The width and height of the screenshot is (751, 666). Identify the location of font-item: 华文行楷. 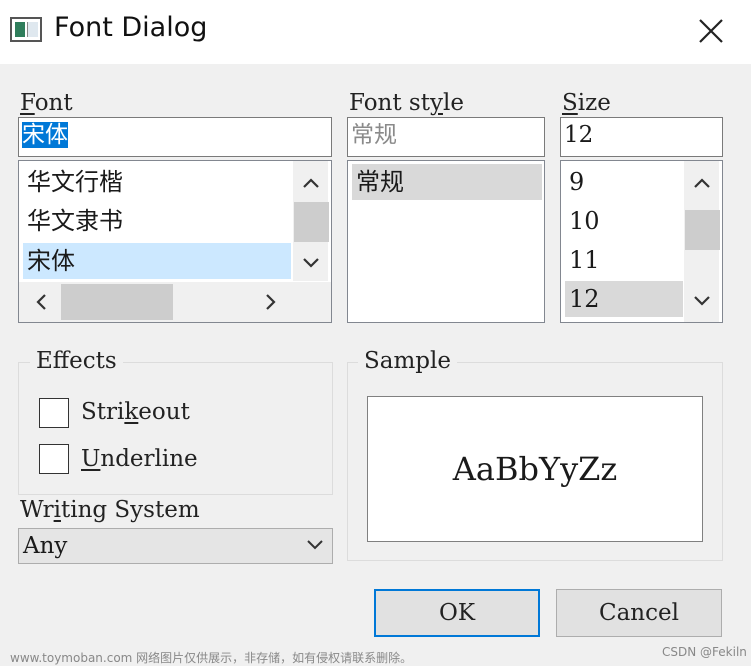
(157, 182).